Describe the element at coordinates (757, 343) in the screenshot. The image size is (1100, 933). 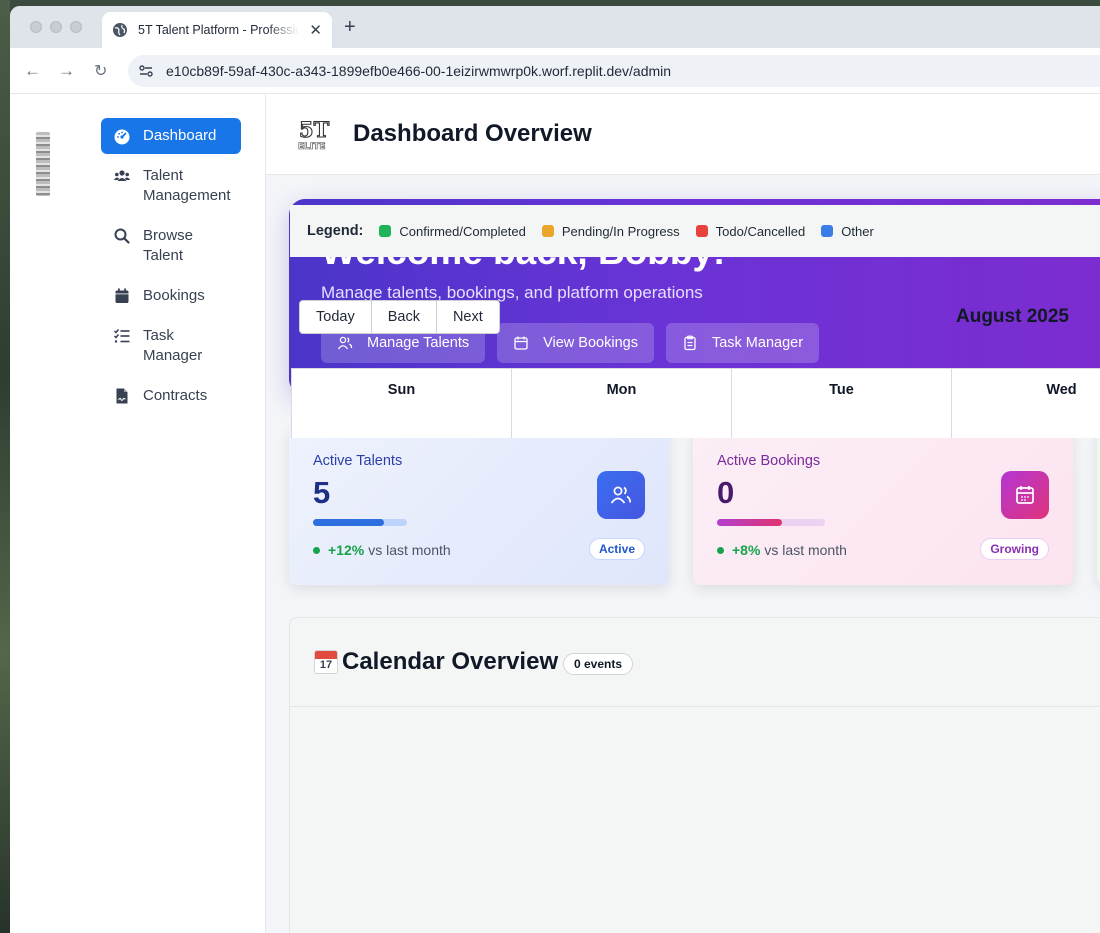
I see `task-manager-label: Task Manager` at that location.